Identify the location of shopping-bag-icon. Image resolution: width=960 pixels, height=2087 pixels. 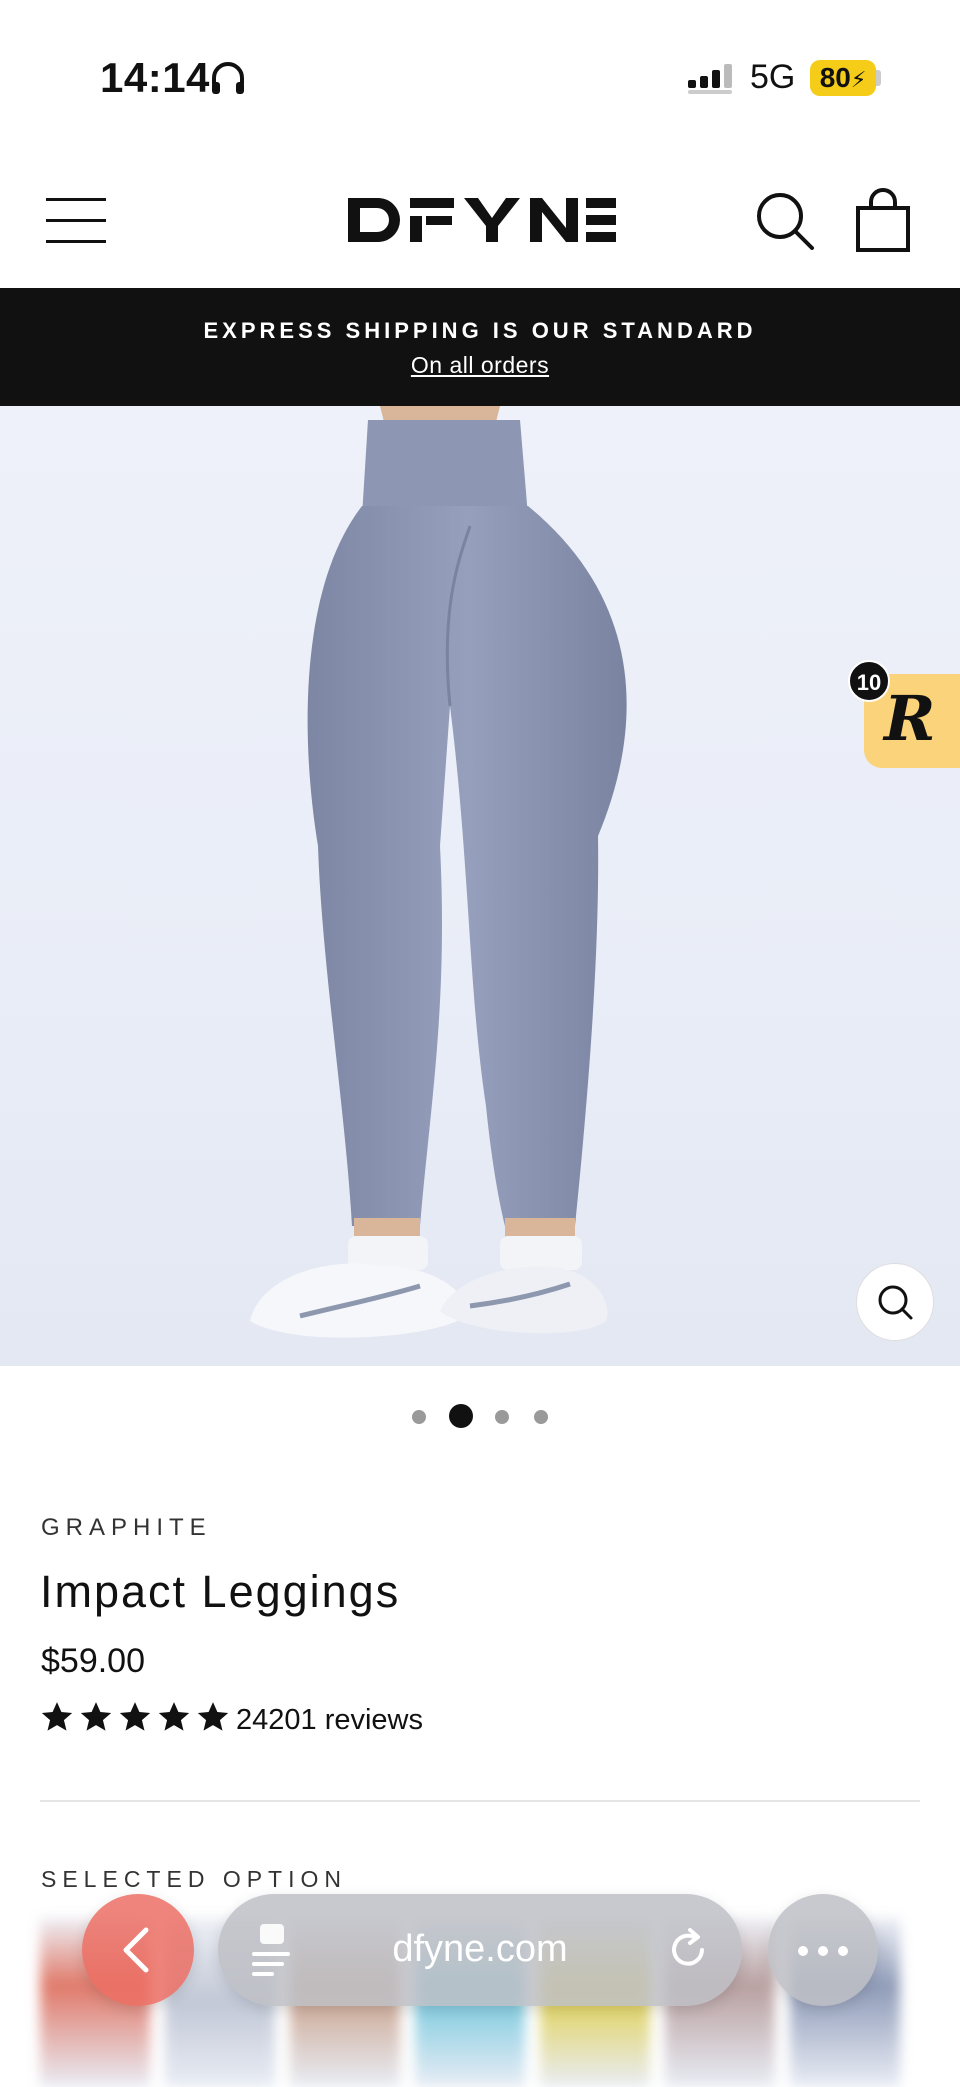
(884, 221).